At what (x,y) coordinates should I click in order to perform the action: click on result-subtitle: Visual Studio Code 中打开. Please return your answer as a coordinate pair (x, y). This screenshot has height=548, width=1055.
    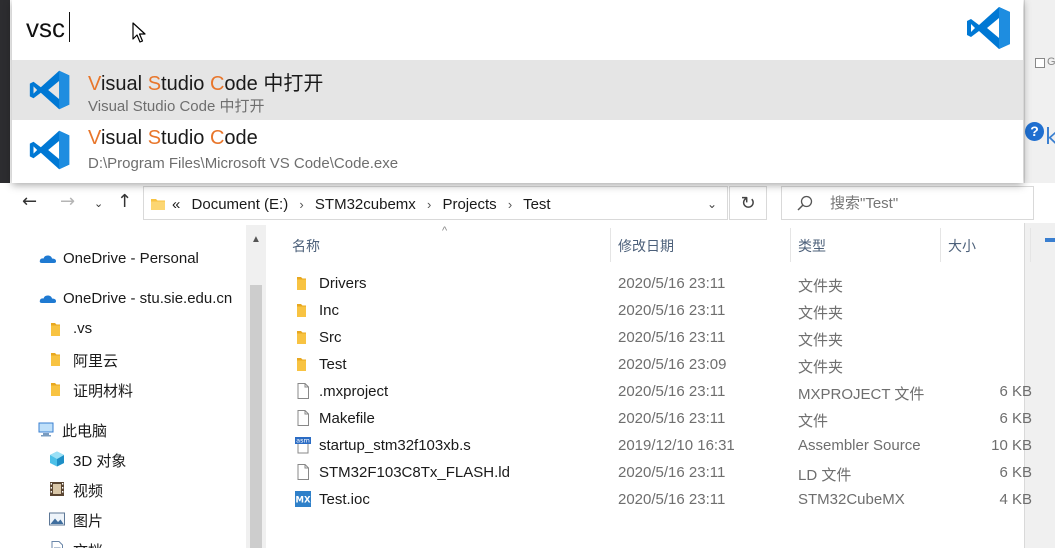
    Looking at the image, I should click on (176, 106).